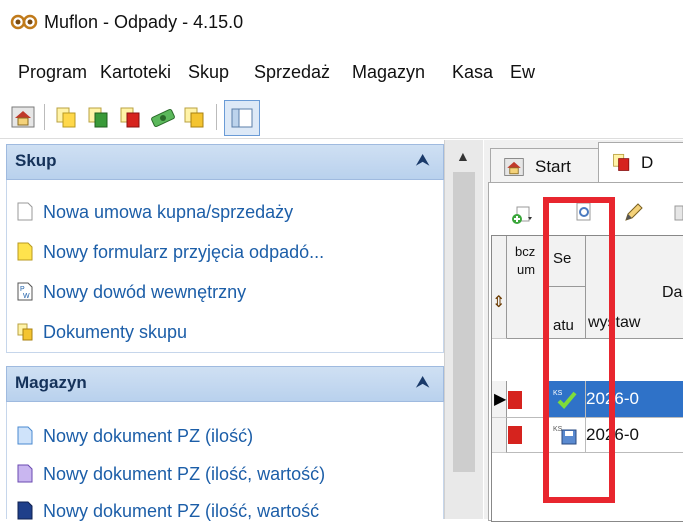 The width and height of the screenshot is (683, 522). What do you see at coordinates (225, 384) in the screenshot?
I see `section-header-magazyn: Magazyn ⮝` at bounding box center [225, 384].